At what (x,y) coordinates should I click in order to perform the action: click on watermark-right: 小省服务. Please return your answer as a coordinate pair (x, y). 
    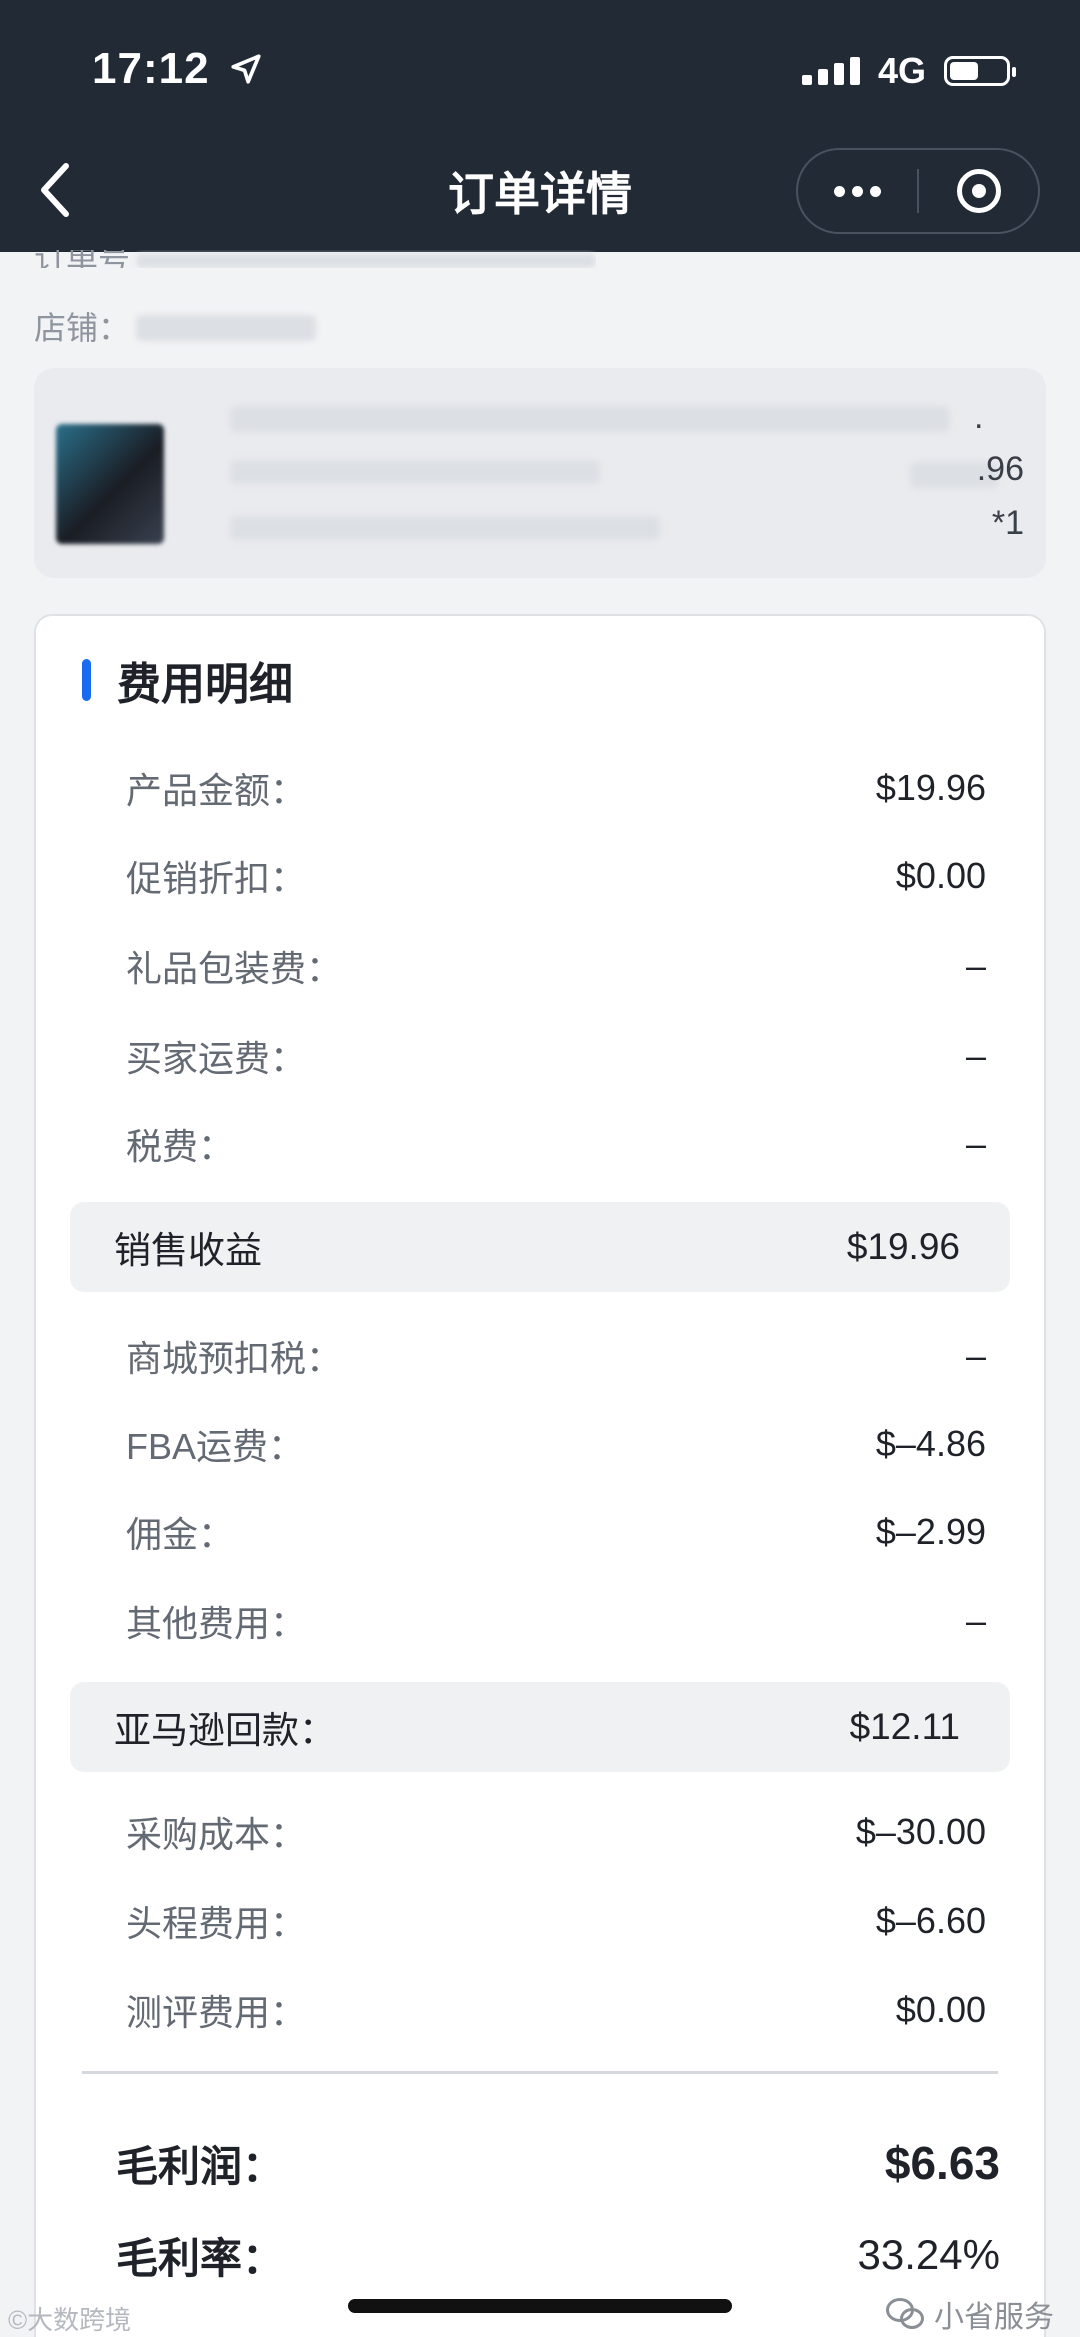
    Looking at the image, I should click on (970, 2314).